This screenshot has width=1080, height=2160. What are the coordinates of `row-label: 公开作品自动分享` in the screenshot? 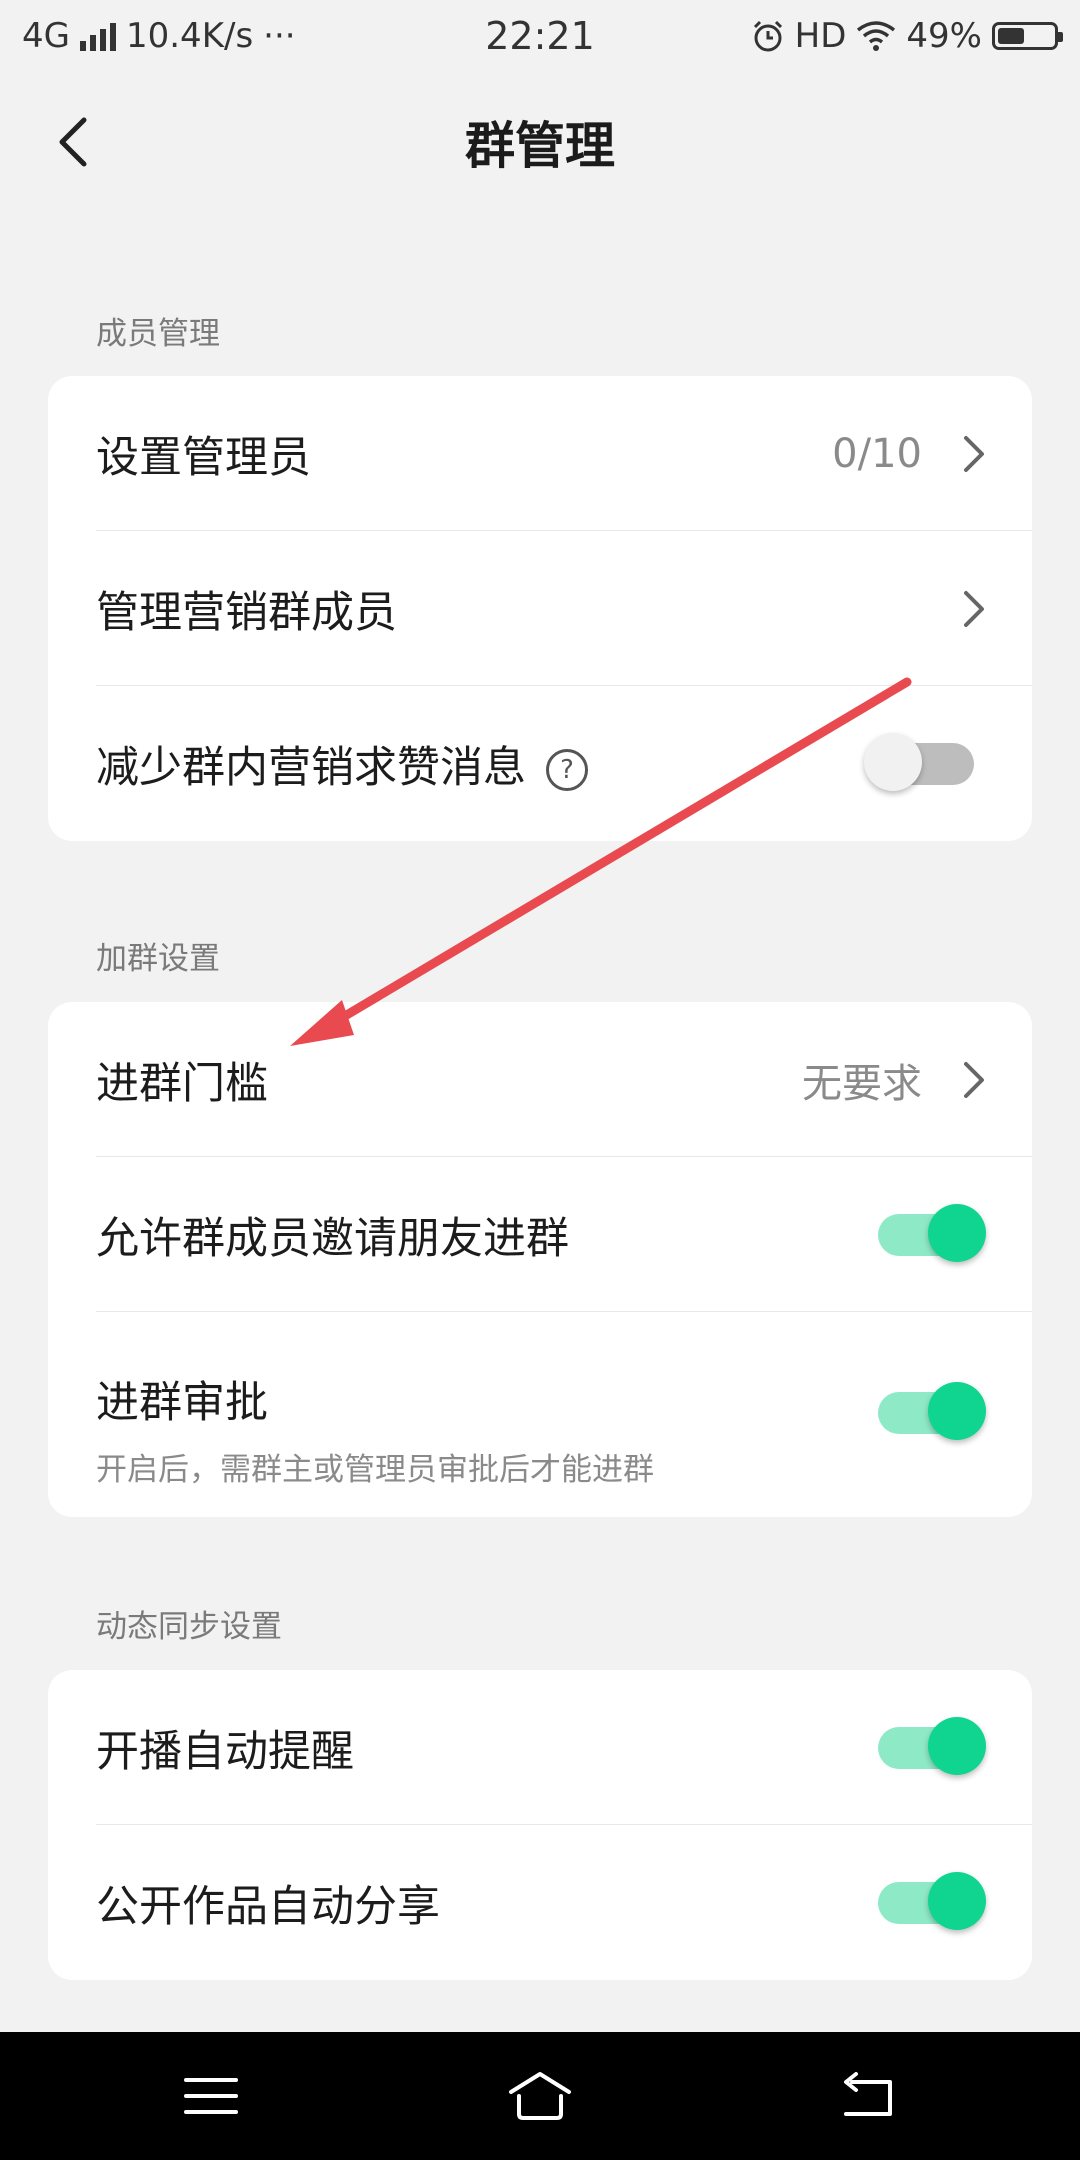 It's located at (268, 1906).